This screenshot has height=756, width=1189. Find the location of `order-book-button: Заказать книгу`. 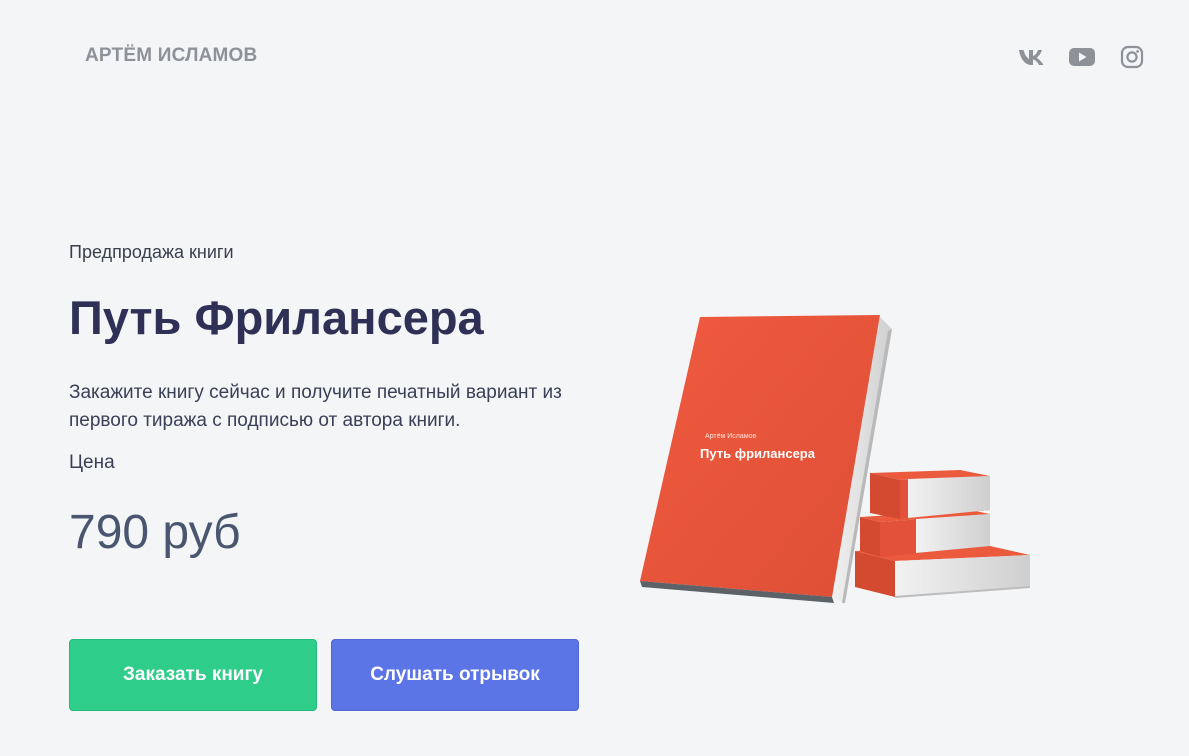

order-book-button: Заказать книгу is located at coordinates (193, 675).